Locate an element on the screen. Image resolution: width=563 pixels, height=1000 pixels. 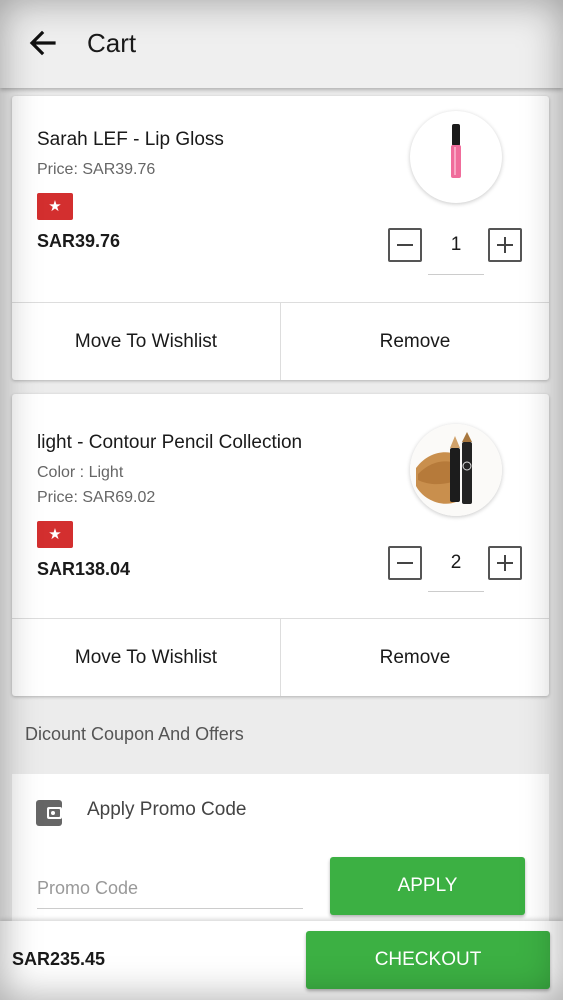
page-title: Cart is located at coordinates (112, 43).